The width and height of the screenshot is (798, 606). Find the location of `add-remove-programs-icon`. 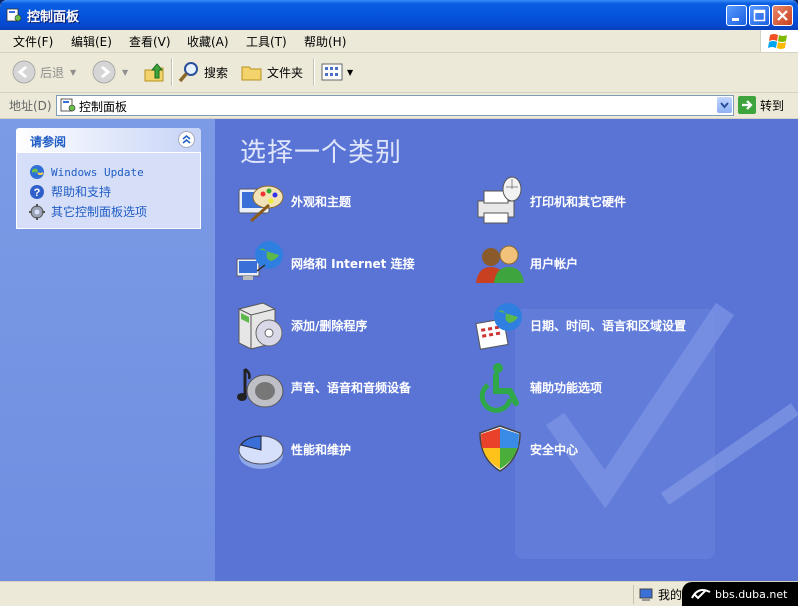

add-remove-programs-icon is located at coordinates (260, 326).